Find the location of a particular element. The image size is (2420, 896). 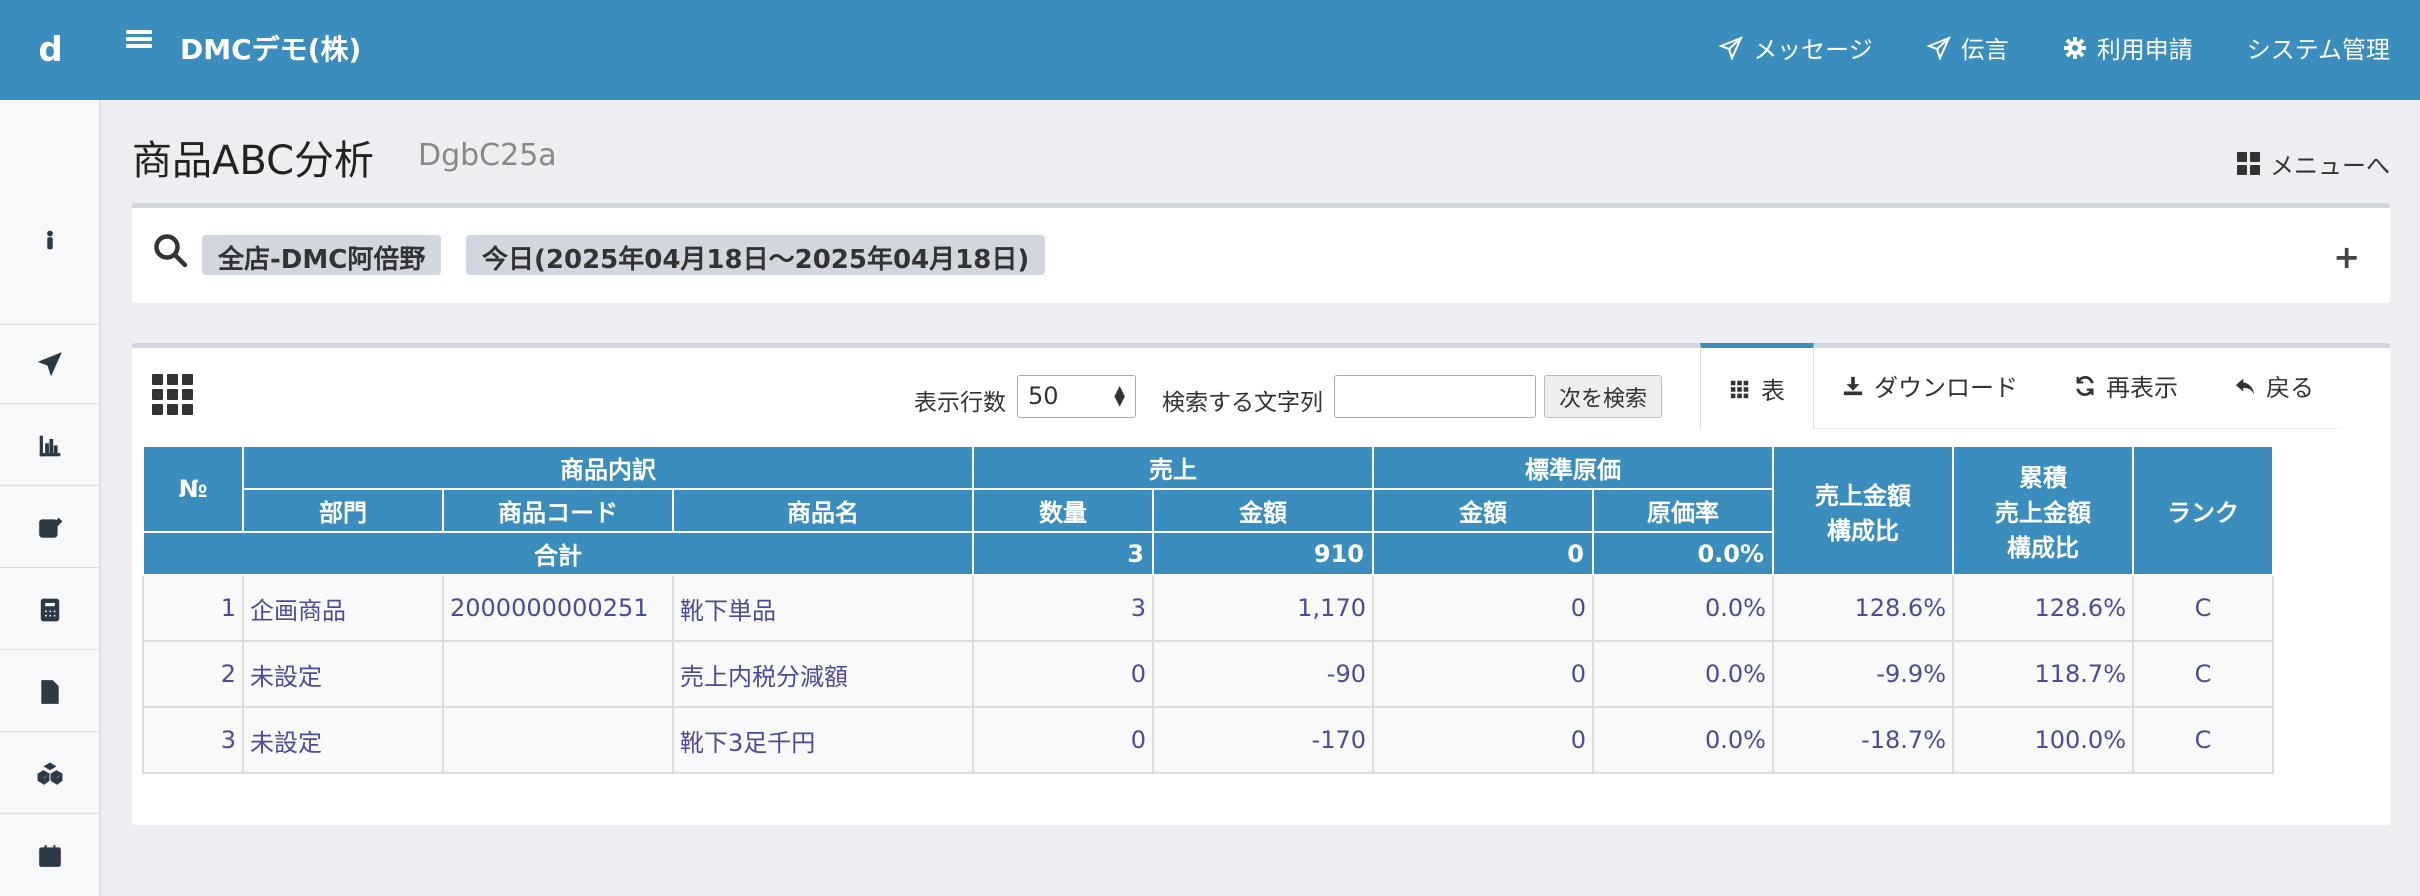

calendar-icon is located at coordinates (49, 856).